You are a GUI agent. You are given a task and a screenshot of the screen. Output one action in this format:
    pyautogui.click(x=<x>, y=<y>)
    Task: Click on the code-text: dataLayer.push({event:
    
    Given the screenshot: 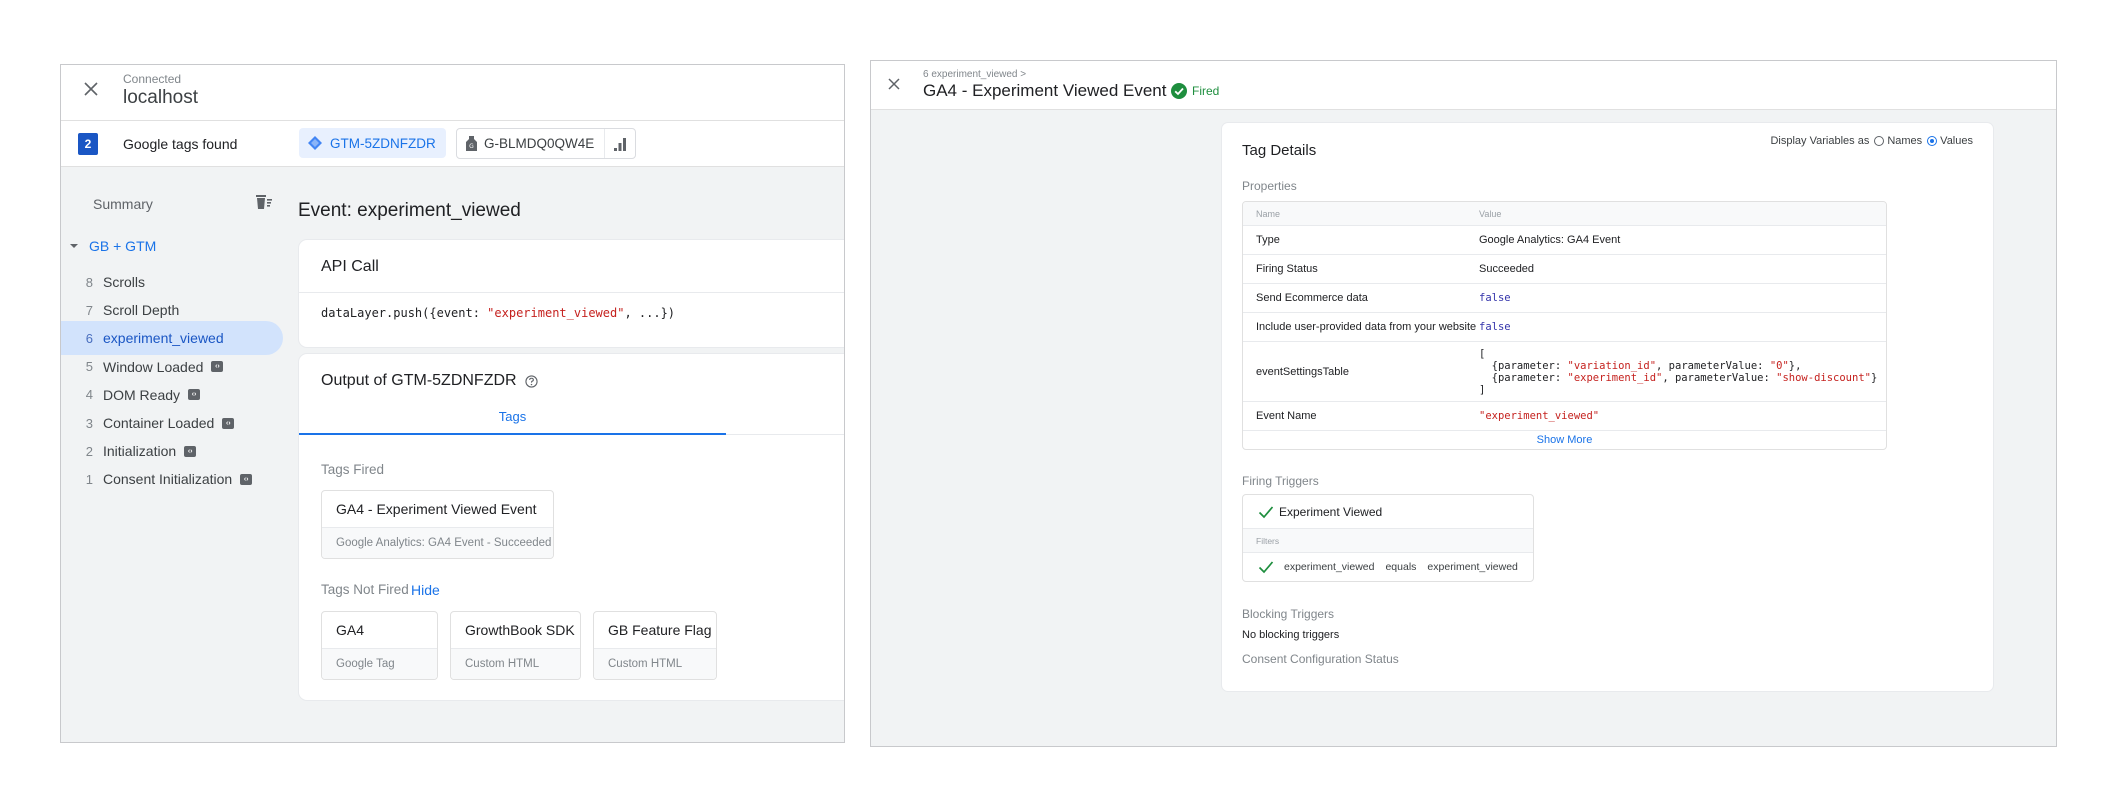 What is the action you would take?
    pyautogui.click(x=404, y=313)
    